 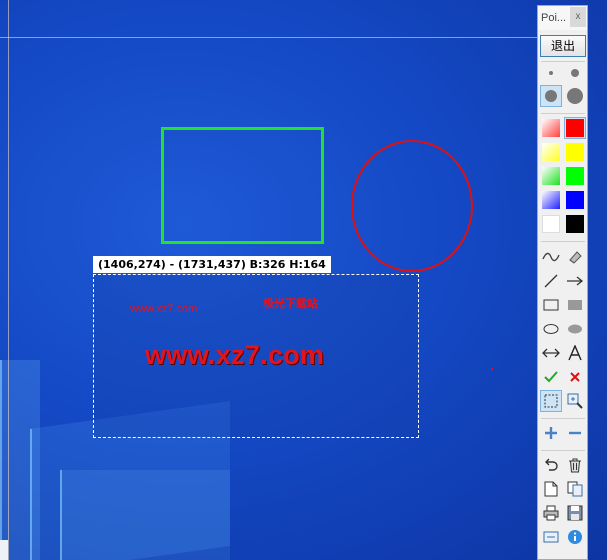 I want to click on print-icon, so click(x=551, y=513).